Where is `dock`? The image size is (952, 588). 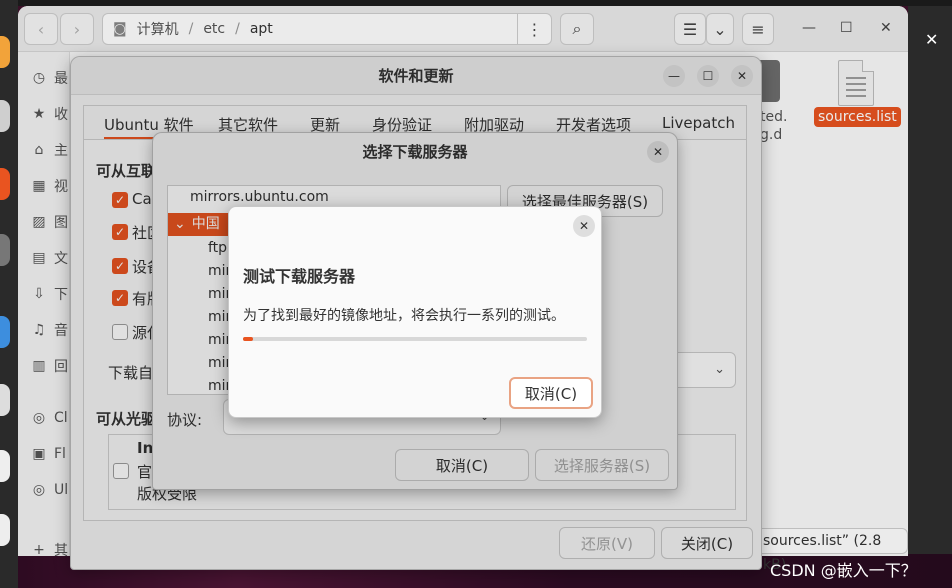
dock is located at coordinates (9, 294).